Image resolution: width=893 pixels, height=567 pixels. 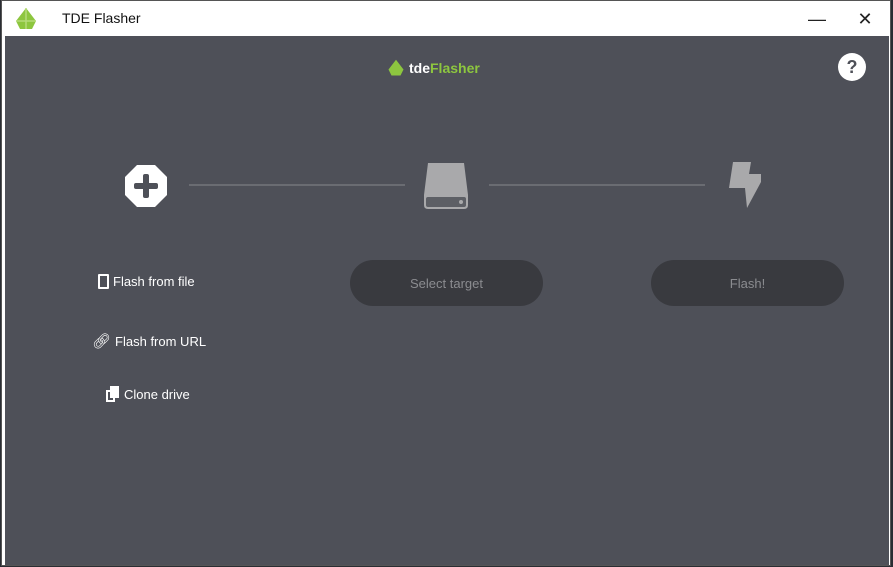 What do you see at coordinates (154, 281) in the screenshot?
I see `flash-from-file-label: Flash from file` at bounding box center [154, 281].